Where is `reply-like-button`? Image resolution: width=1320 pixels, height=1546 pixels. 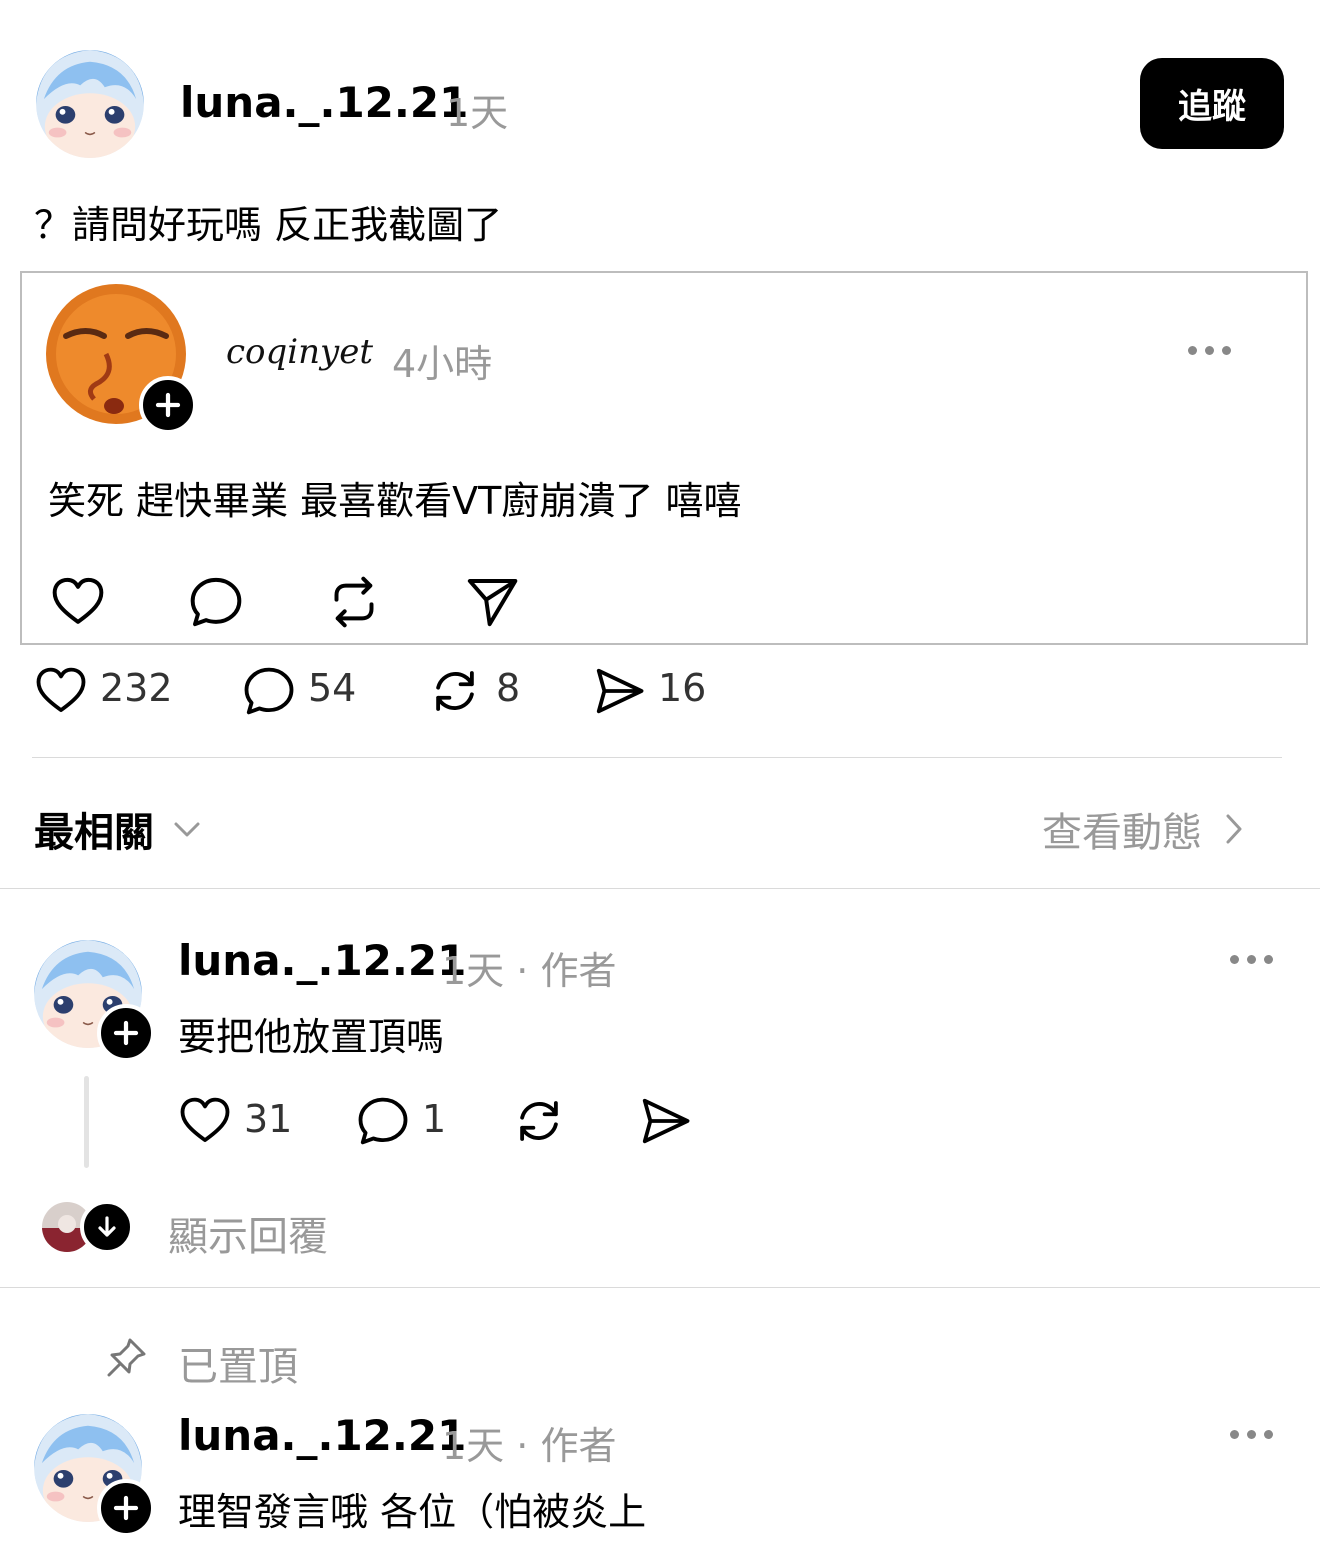 reply-like-button is located at coordinates (205, 1121).